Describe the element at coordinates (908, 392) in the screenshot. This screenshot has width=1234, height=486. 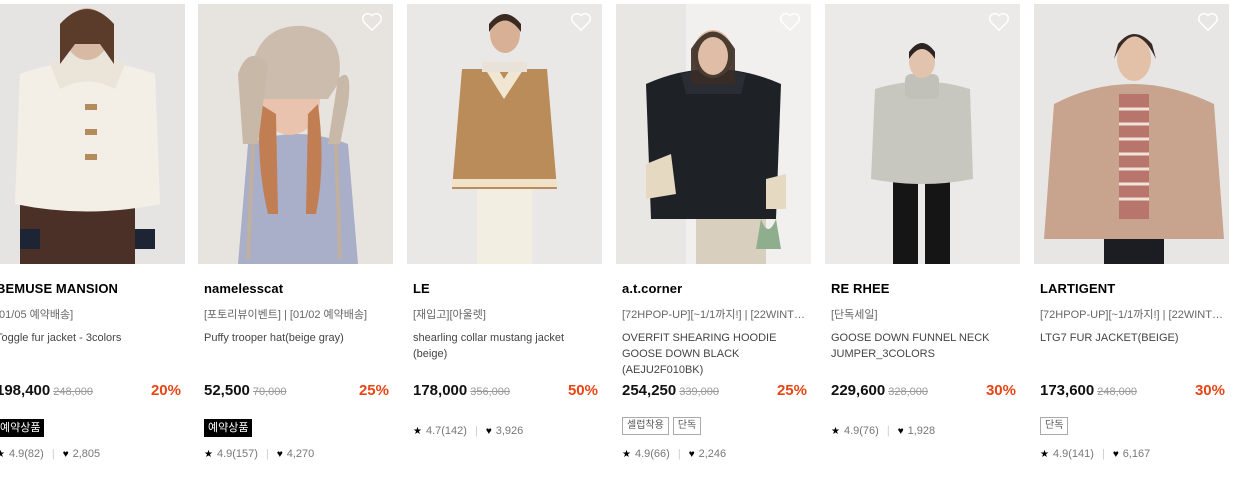
I see `original-price: 328,000` at that location.